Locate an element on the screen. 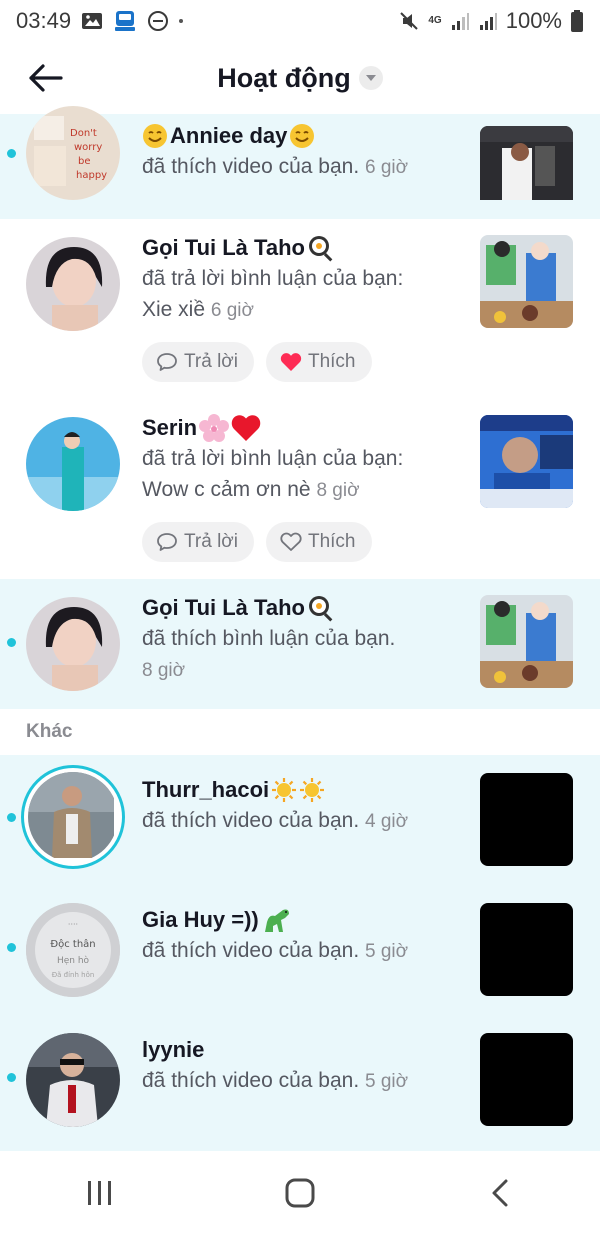 The height and width of the screenshot is (1233, 600). svg-text: be is located at coordinates (84, 161).